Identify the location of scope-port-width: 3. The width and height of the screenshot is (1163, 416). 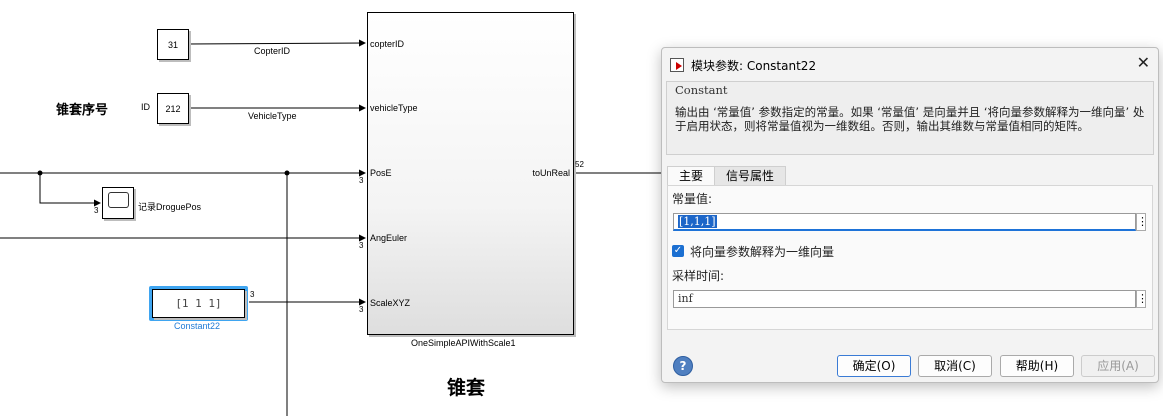
(96, 210).